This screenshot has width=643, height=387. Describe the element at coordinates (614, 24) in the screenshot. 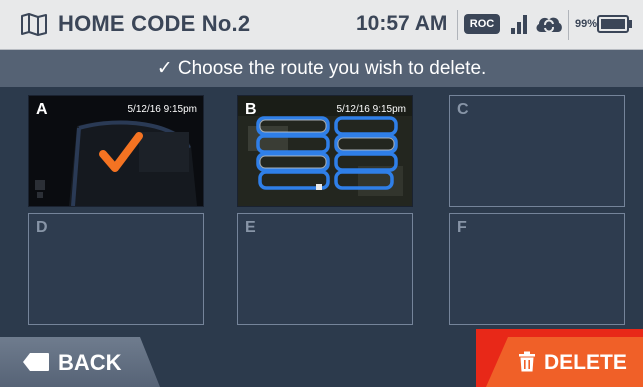

I see `battery-icon` at that location.